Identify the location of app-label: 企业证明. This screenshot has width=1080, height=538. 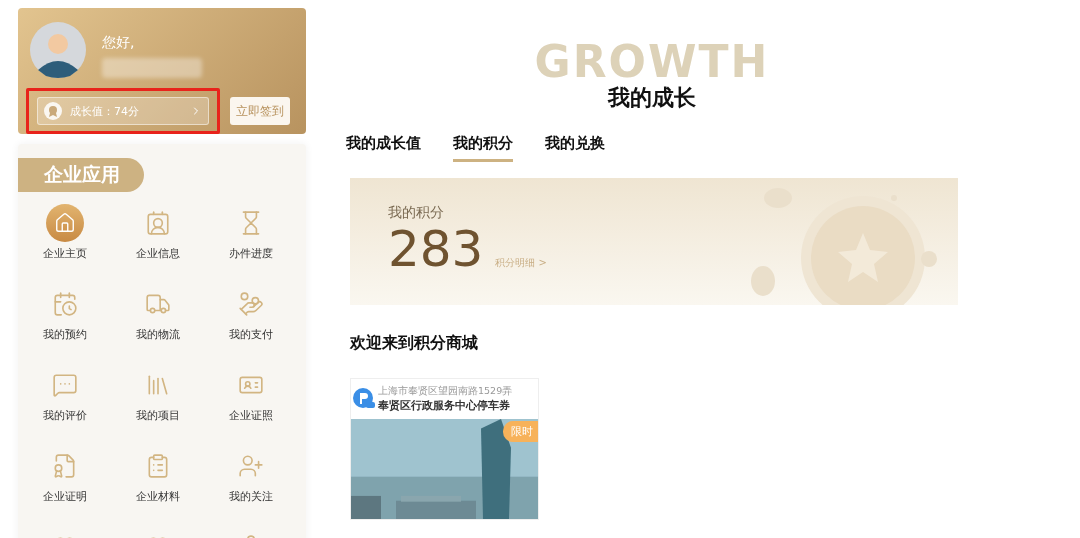
(64, 496).